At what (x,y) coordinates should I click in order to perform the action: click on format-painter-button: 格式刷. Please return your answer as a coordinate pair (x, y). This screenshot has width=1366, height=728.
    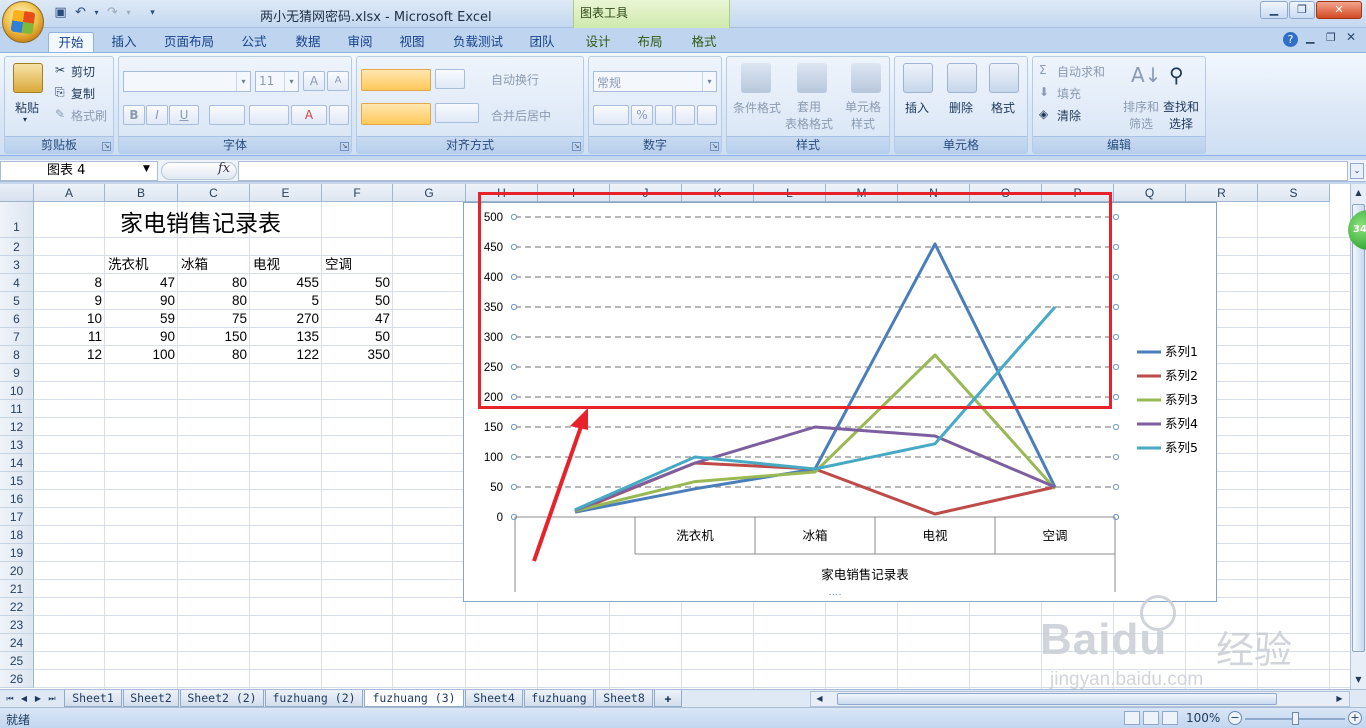
    Looking at the image, I should click on (89, 115).